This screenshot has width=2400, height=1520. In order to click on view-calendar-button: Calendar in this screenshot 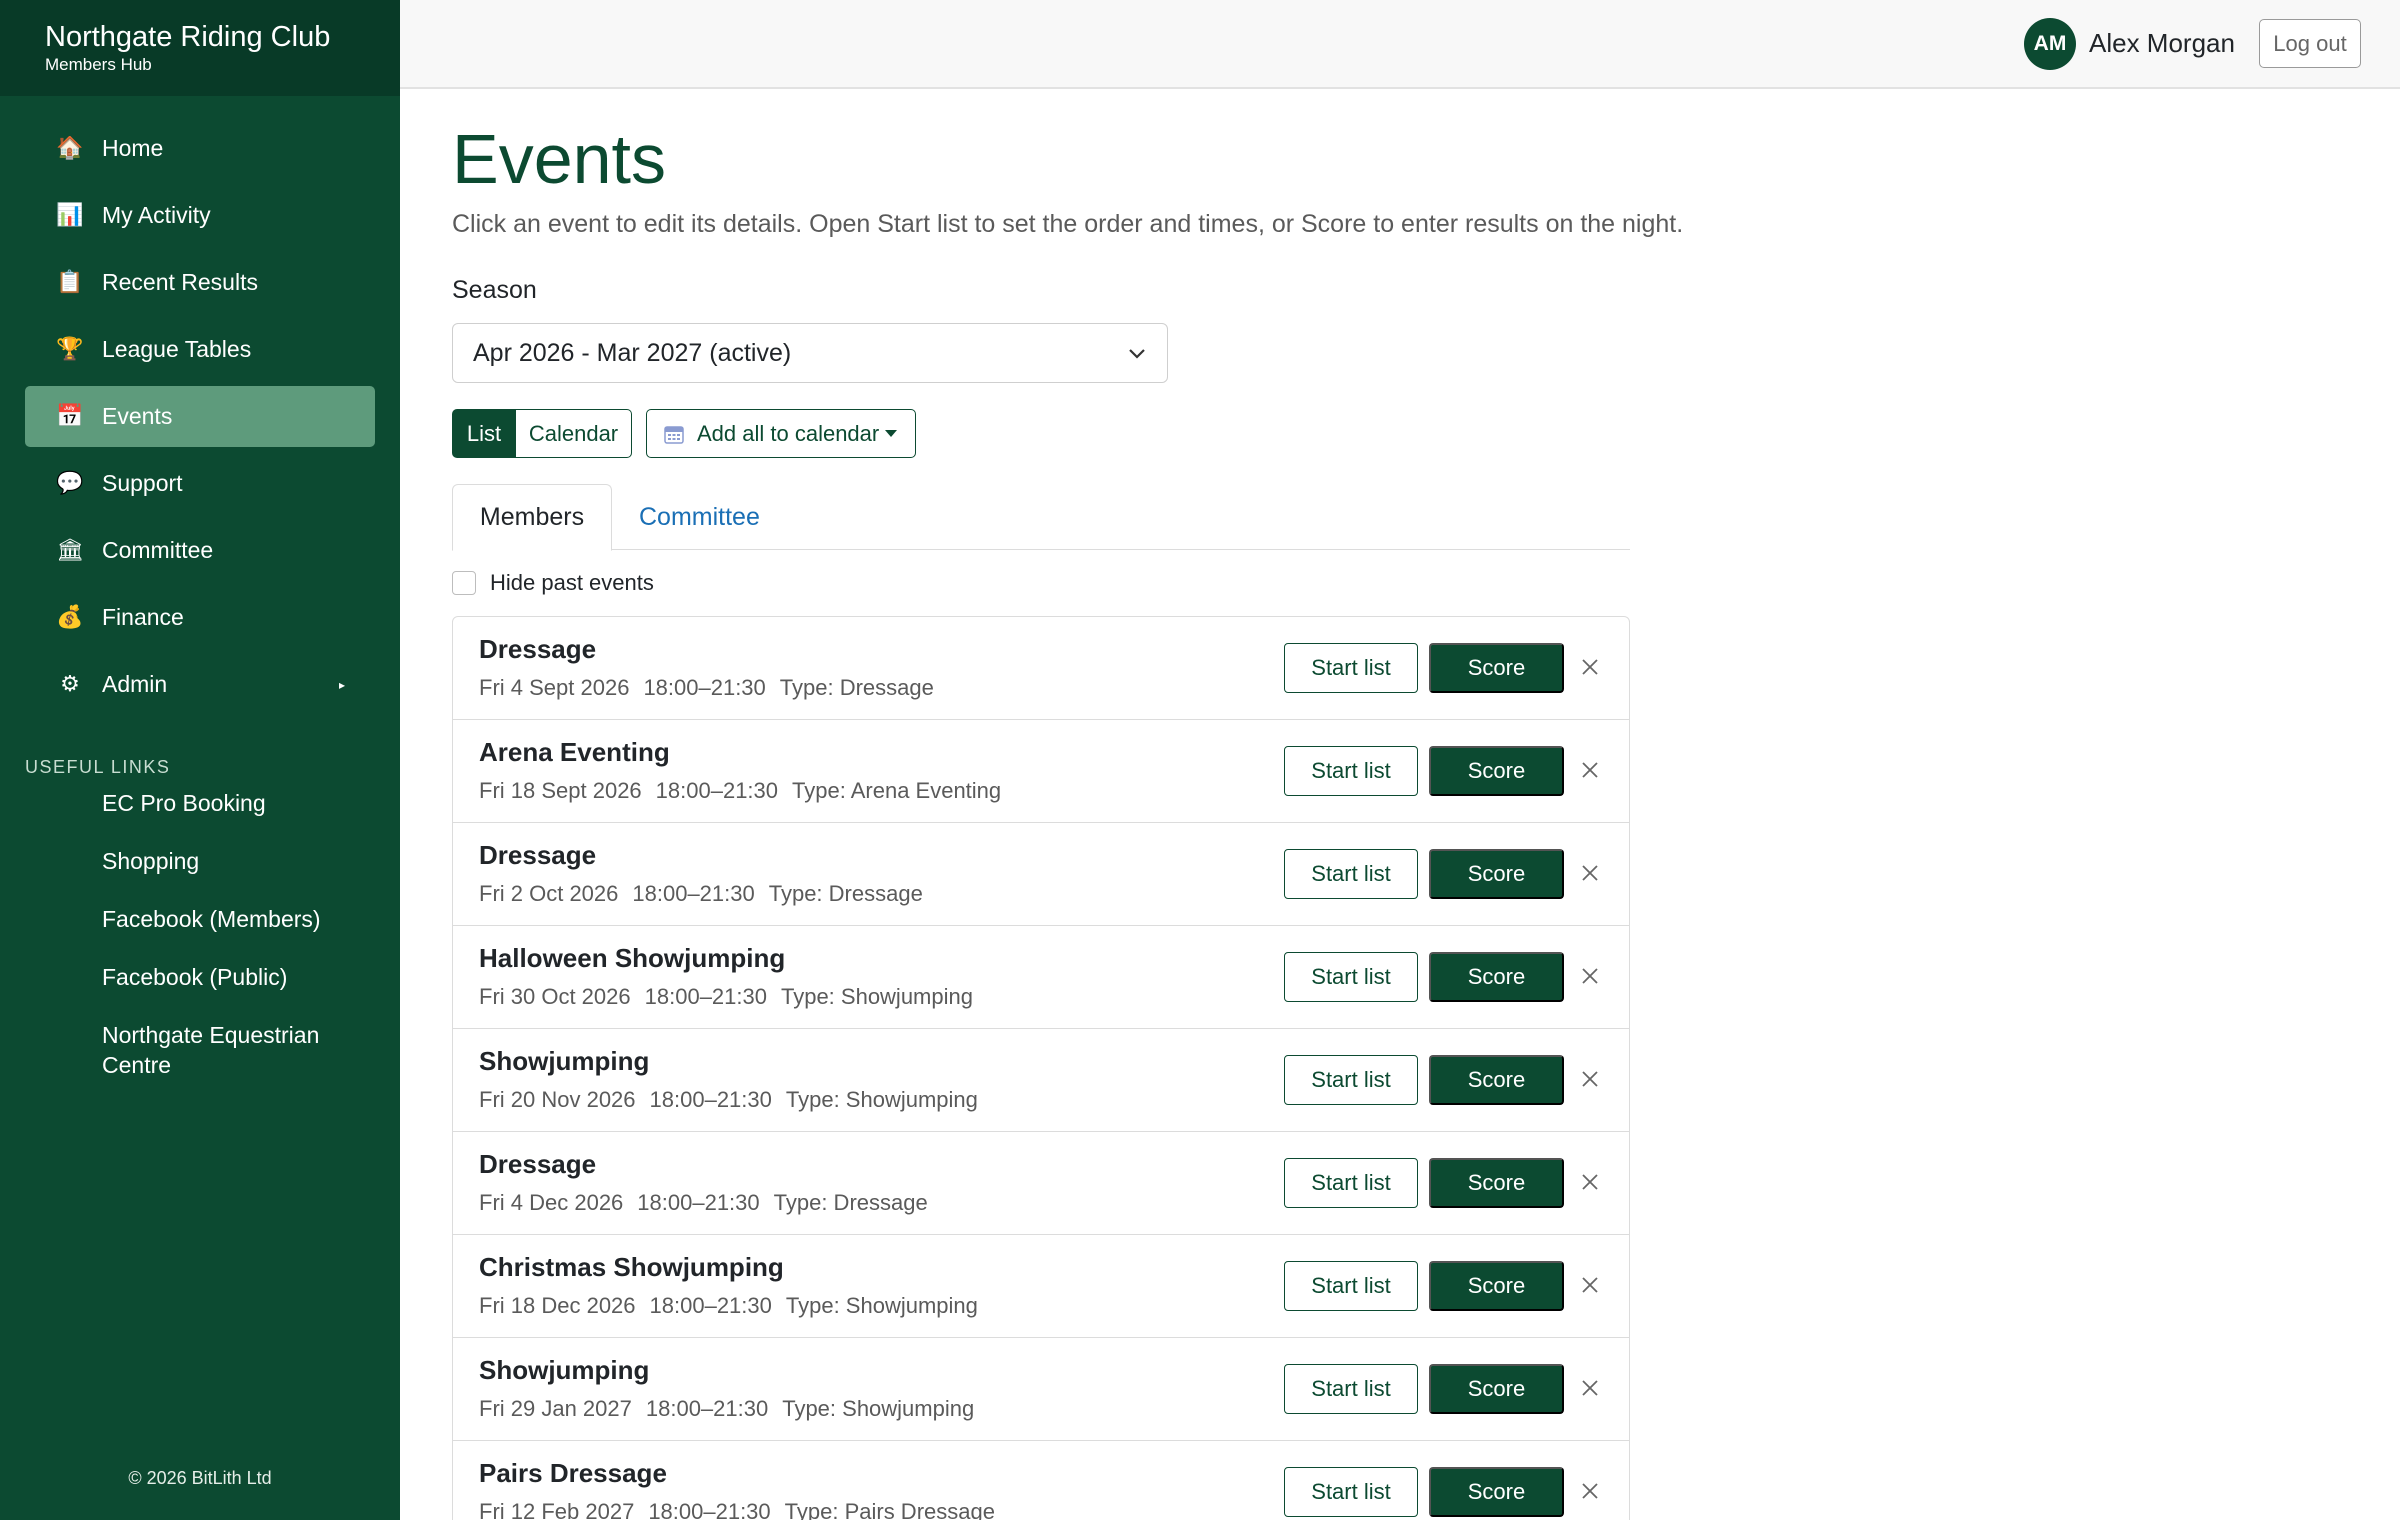, I will do `click(574, 433)`.